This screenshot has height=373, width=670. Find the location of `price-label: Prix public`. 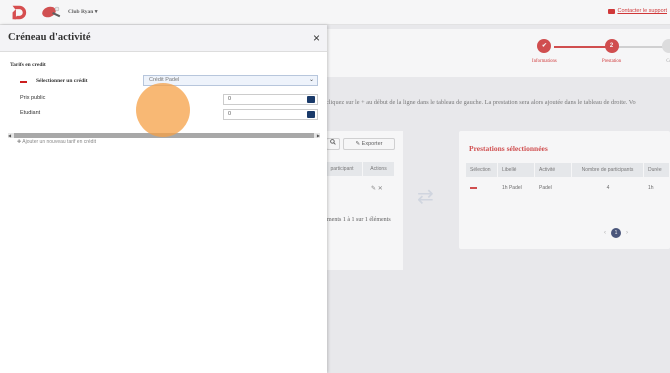

price-label: Prix public is located at coordinates (33, 98).